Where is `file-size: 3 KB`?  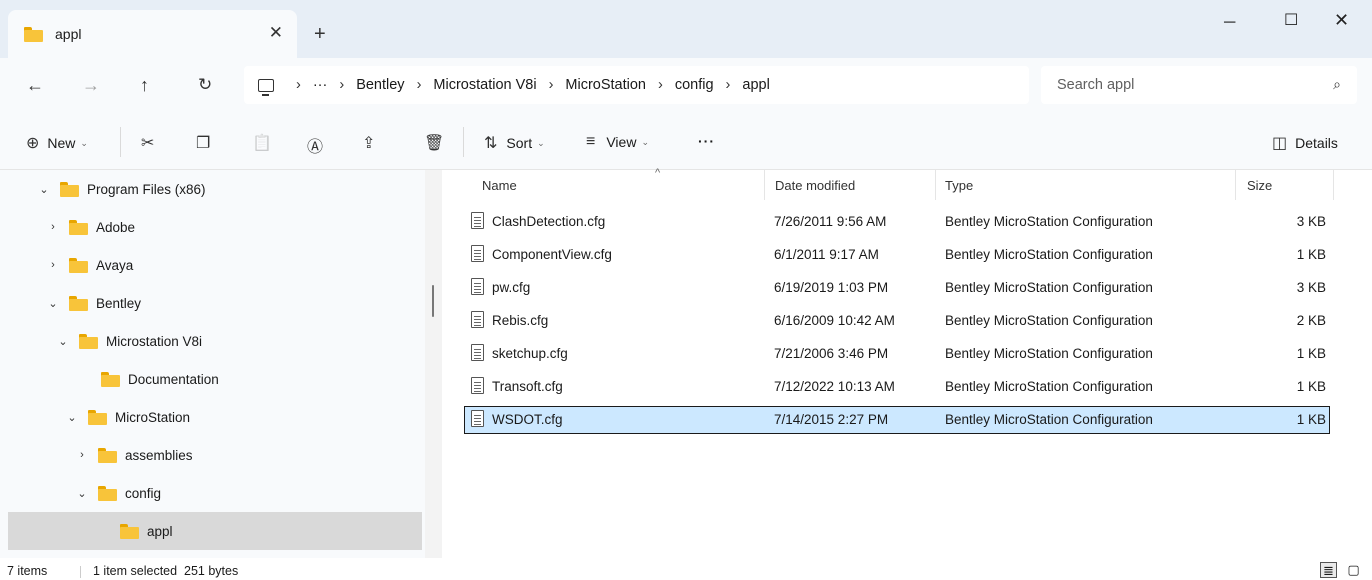 file-size: 3 KB is located at coordinates (1311, 221).